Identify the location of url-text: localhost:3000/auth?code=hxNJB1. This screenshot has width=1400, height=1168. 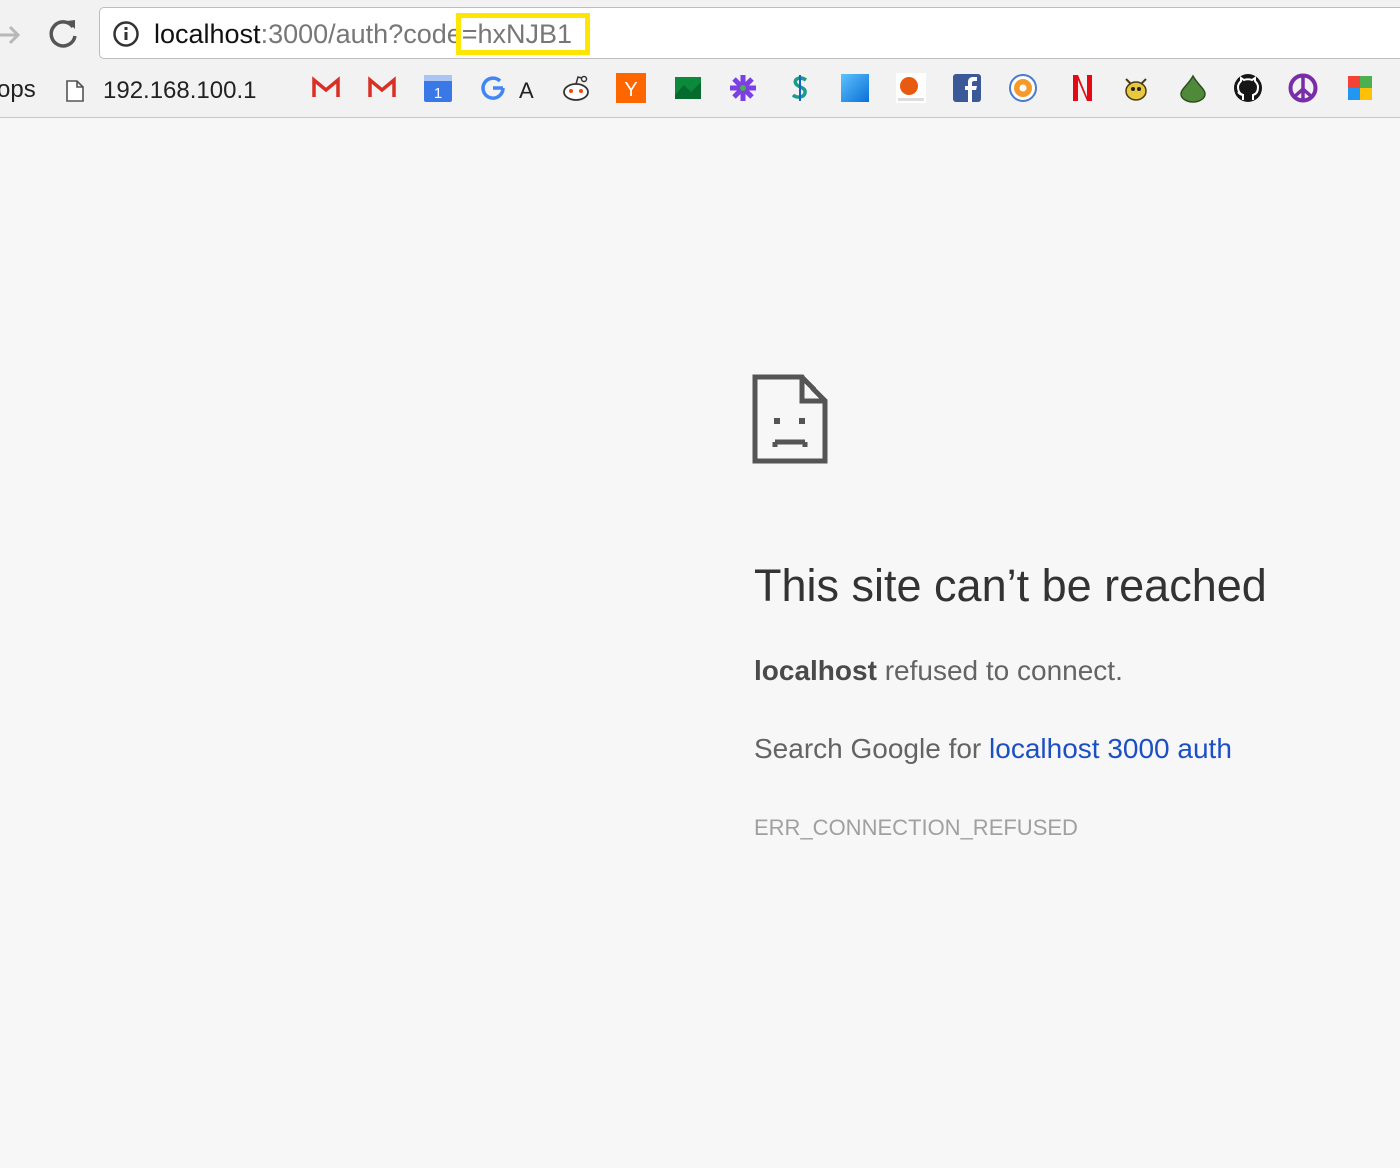
(372, 34).